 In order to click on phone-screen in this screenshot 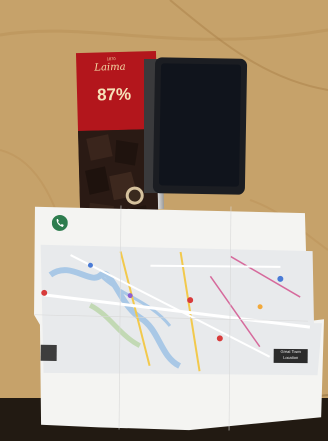, I will do `click(200, 125)`.